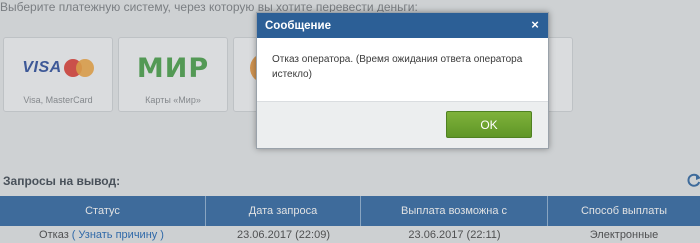  What do you see at coordinates (535, 25) in the screenshot?
I see `close-icon: ×` at bounding box center [535, 25].